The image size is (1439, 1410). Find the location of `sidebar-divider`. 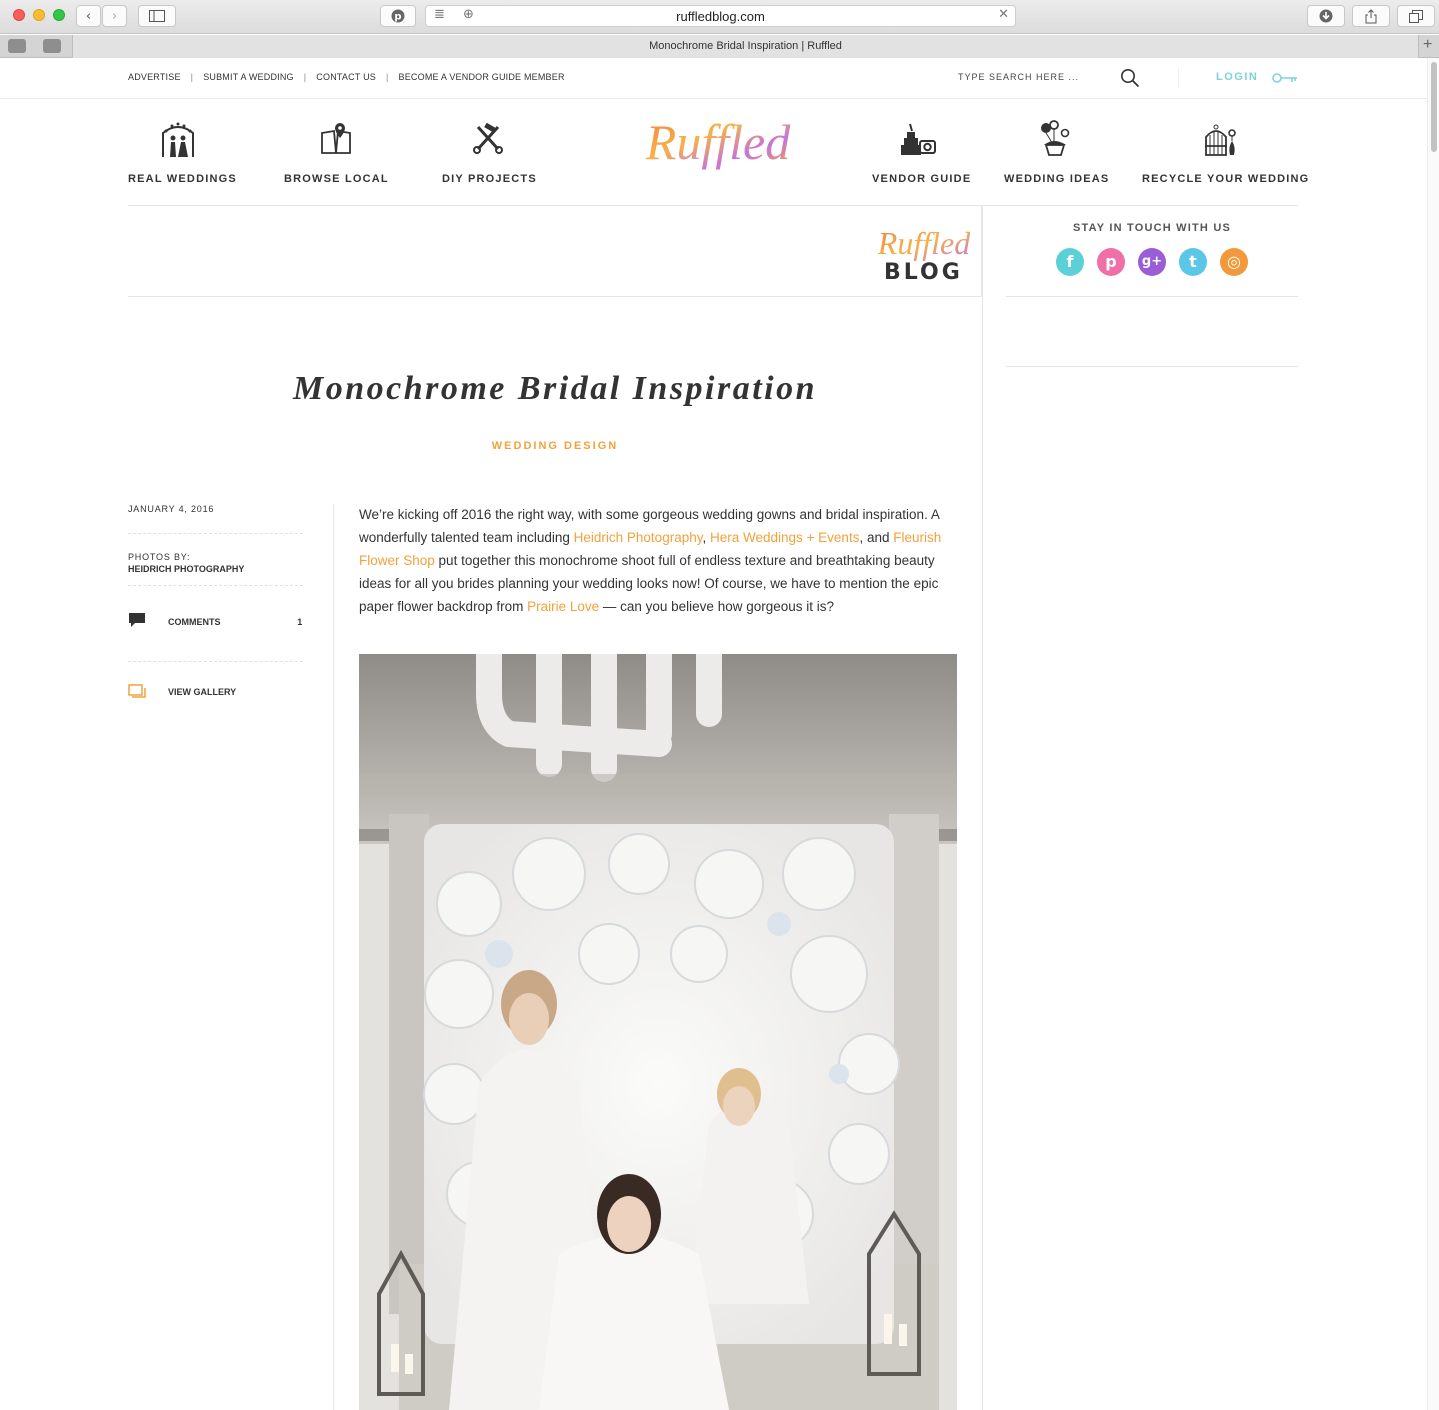

sidebar-divider is located at coordinates (982, 808).